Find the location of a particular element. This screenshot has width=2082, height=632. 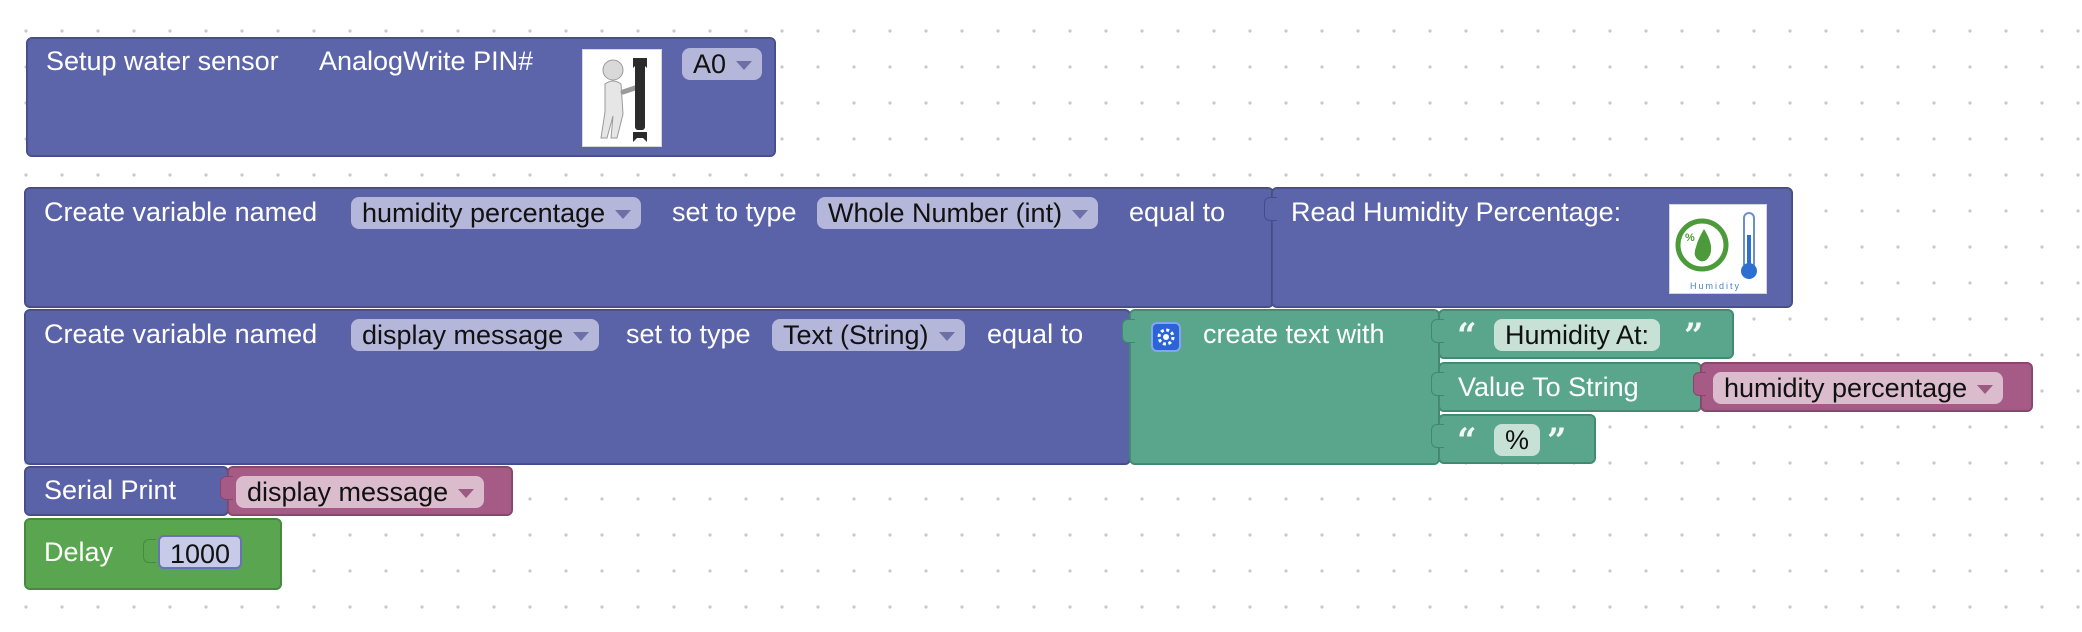

variable-type-select: Whole Number (int) is located at coordinates (958, 213).